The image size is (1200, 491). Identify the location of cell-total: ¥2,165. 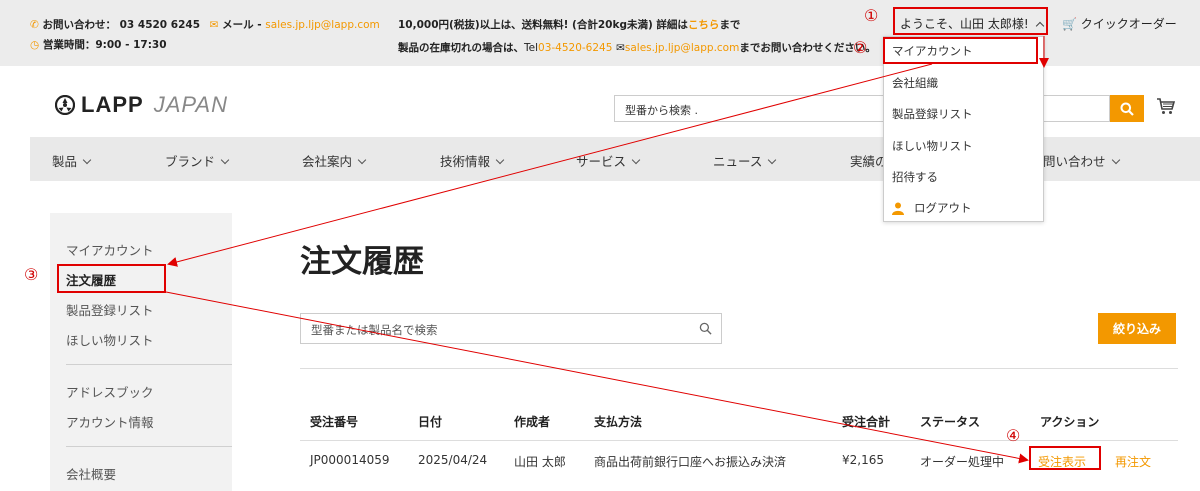
(863, 460).